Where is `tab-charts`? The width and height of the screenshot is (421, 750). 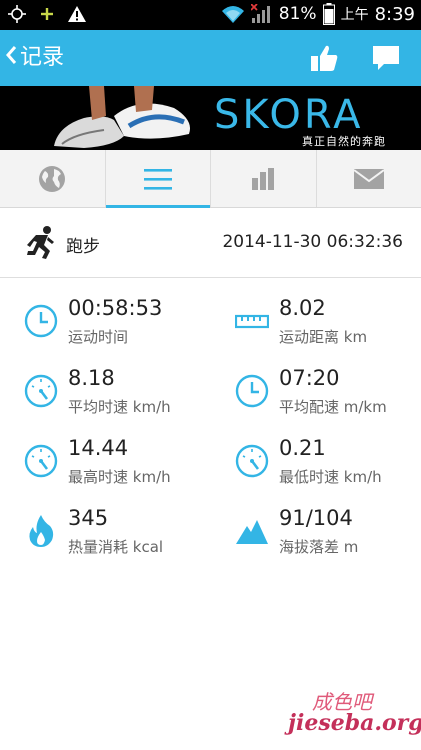
tab-charts is located at coordinates (263, 178).